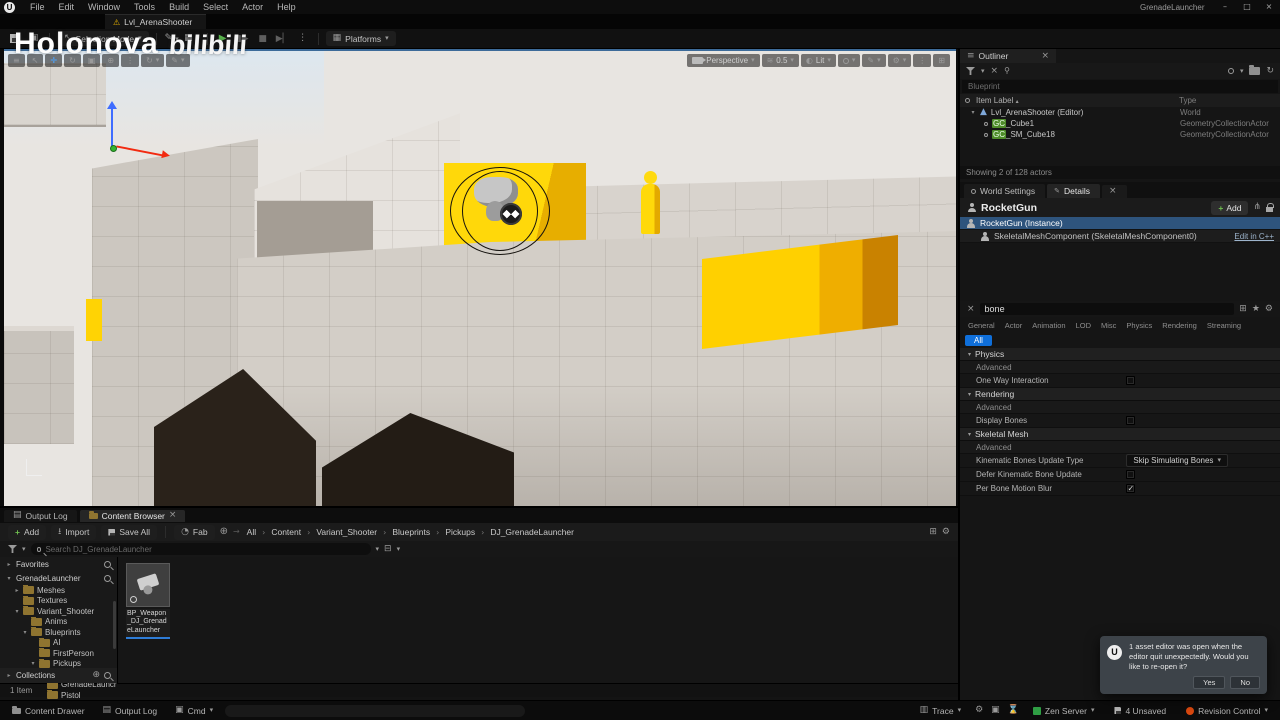 Image resolution: width=1280 pixels, height=720 pixels. Describe the element at coordinates (107, 564) in the screenshot. I see `favorites-search-icon` at that location.